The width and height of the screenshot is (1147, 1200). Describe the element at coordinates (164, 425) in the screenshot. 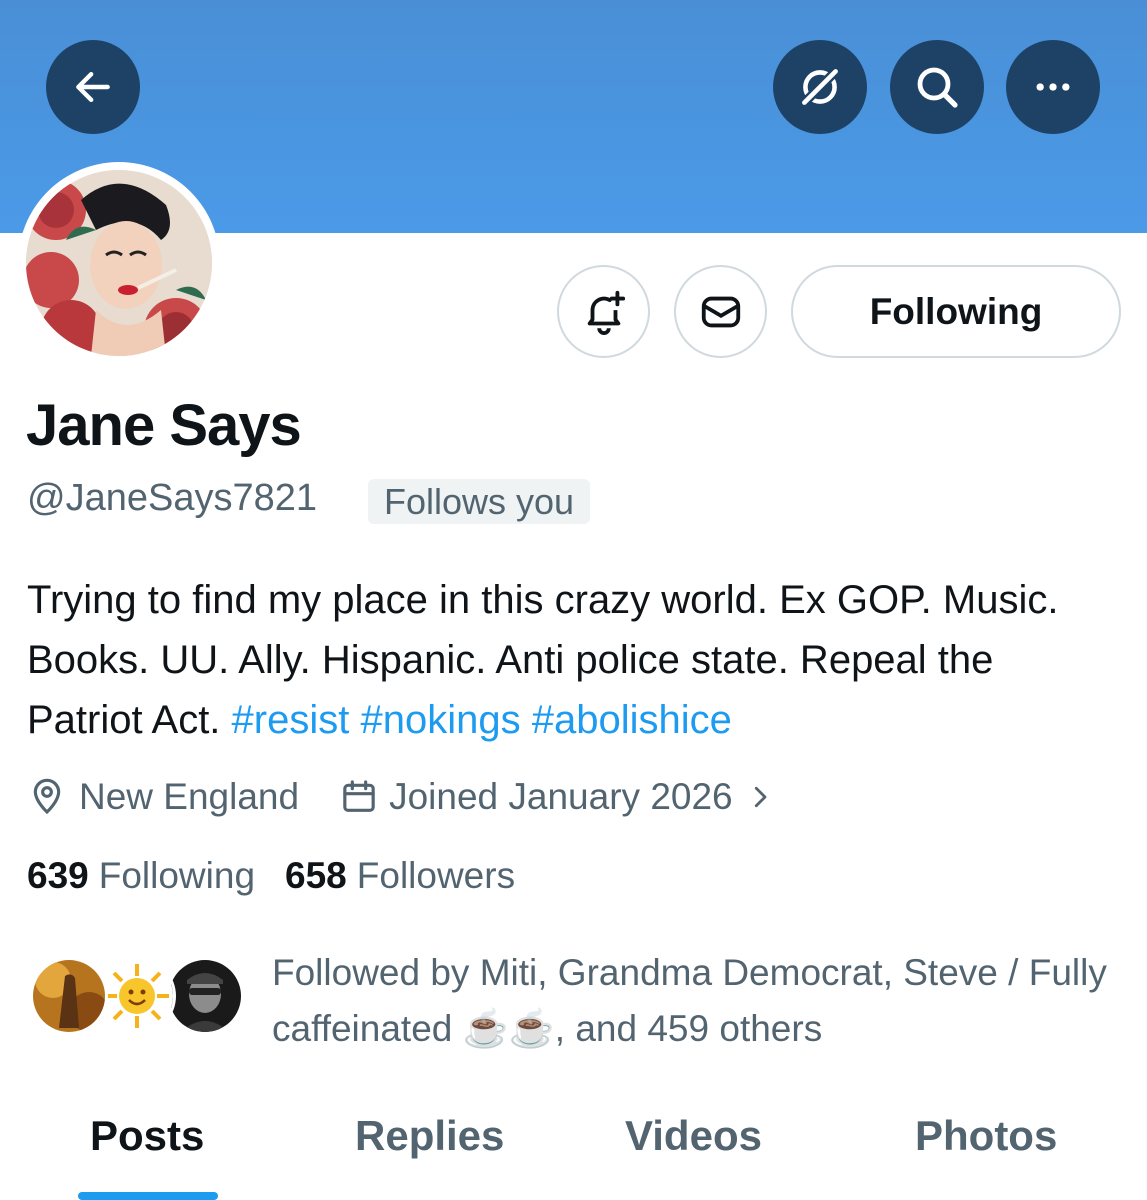

I see `display-name: Jane Says` at that location.